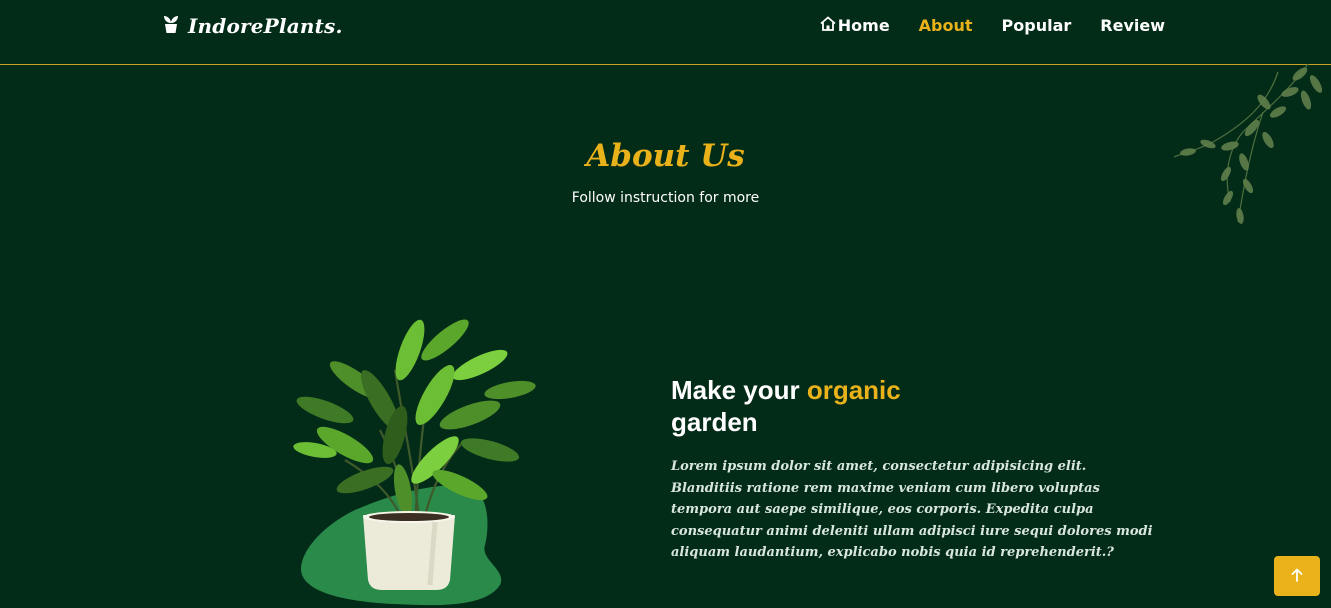 The width and height of the screenshot is (1331, 608). What do you see at coordinates (665, 156) in the screenshot?
I see `section-title: About Us` at bounding box center [665, 156].